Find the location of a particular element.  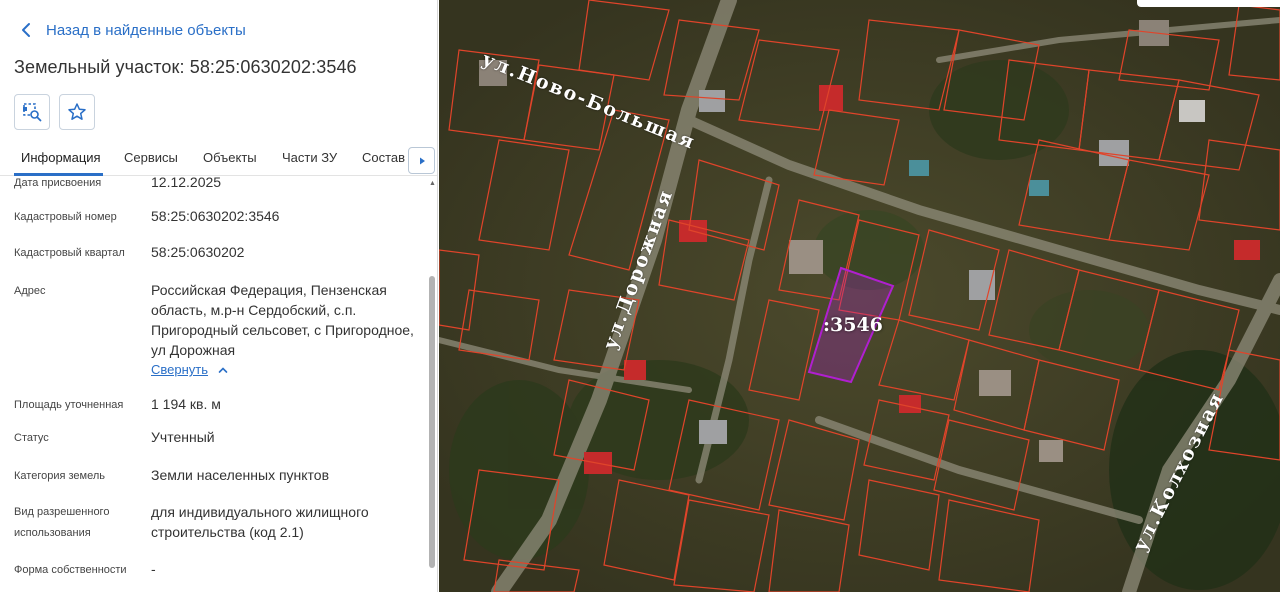

field-value-ownership: - is located at coordinates (153, 569).